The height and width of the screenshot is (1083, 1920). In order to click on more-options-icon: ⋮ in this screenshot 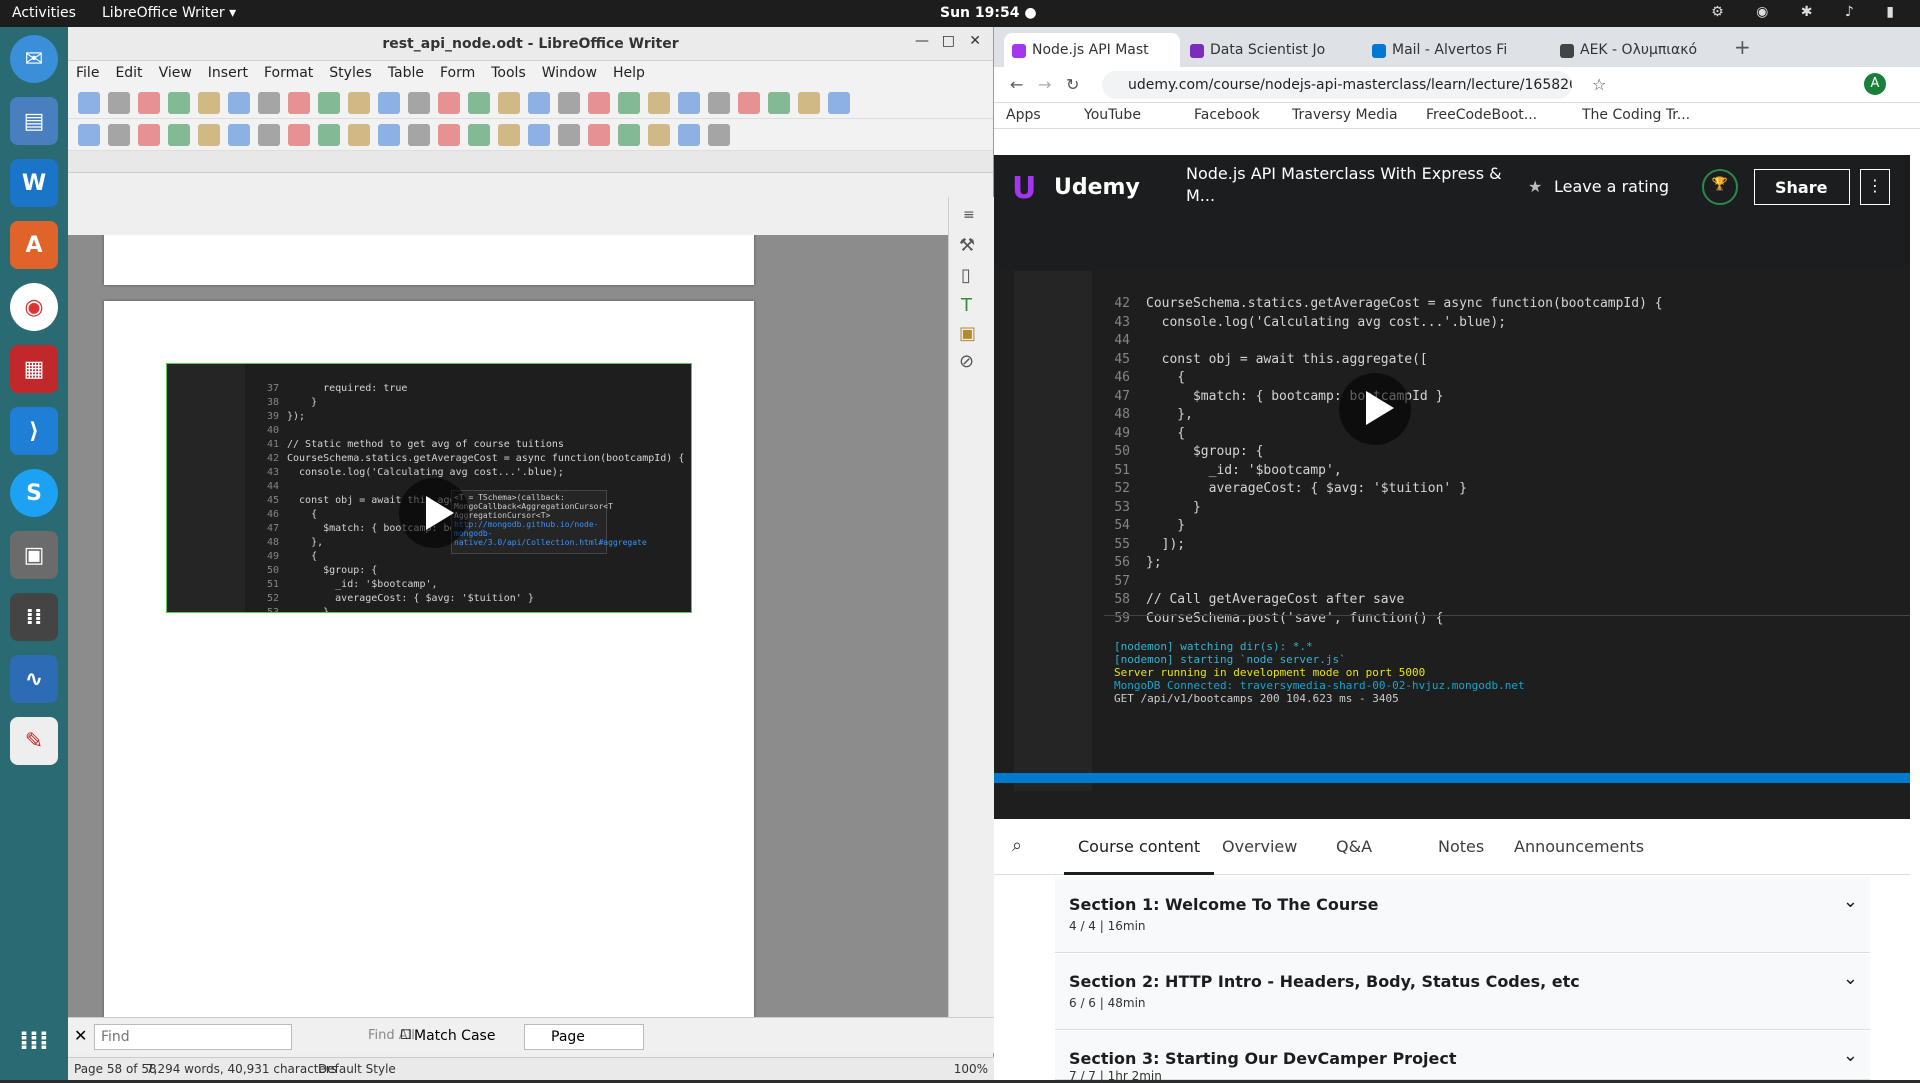, I will do `click(1875, 187)`.